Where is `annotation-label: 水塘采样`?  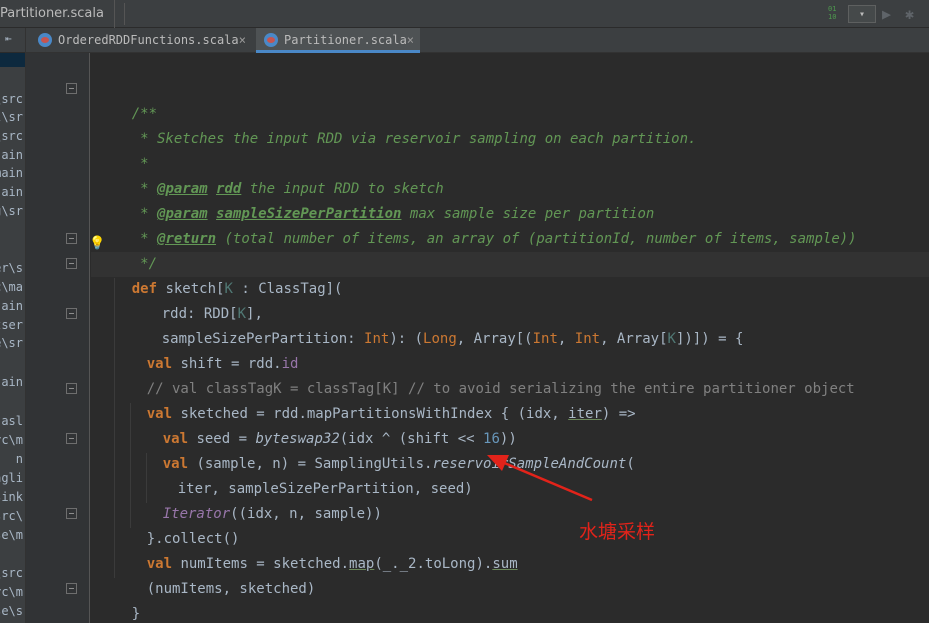 annotation-label: 水塘采样 is located at coordinates (617, 532).